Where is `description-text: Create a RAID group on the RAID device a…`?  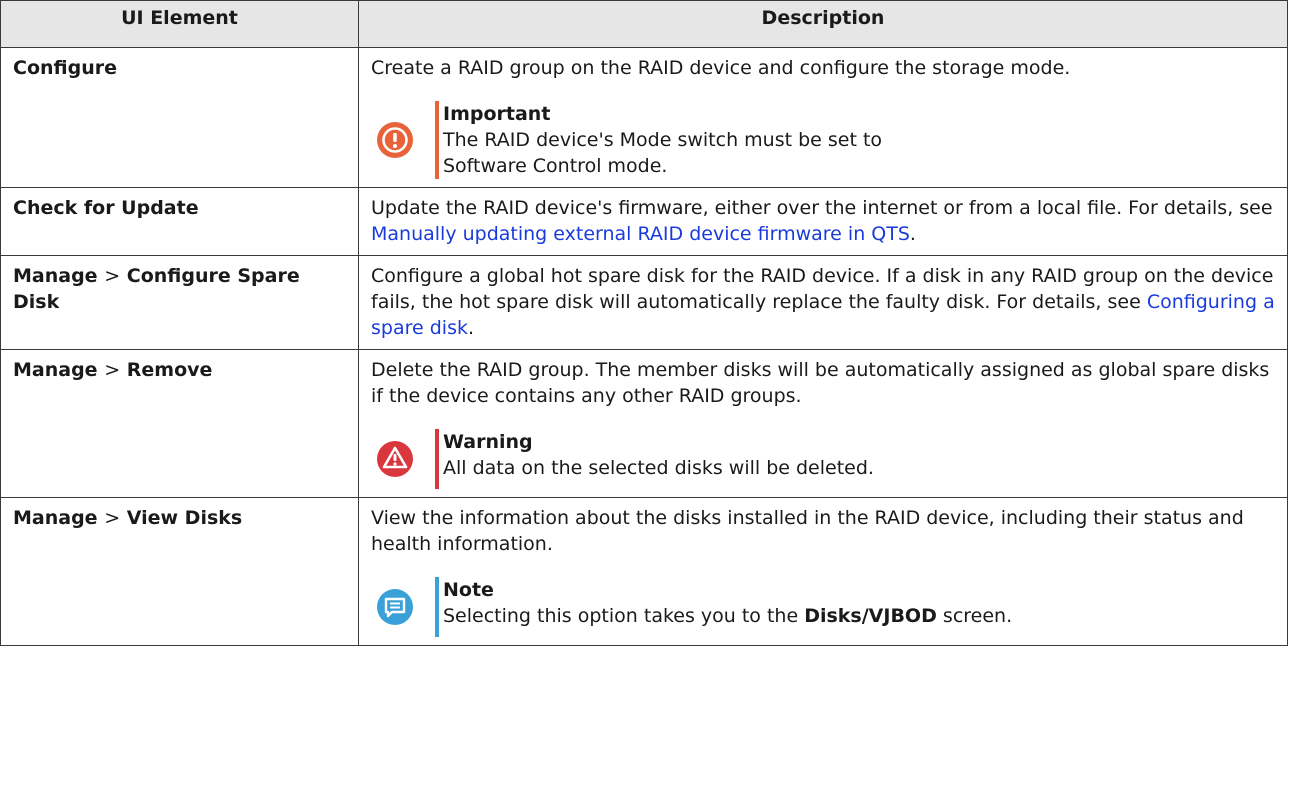
description-text: Create a RAID group on the RAID device a… is located at coordinates (721, 68).